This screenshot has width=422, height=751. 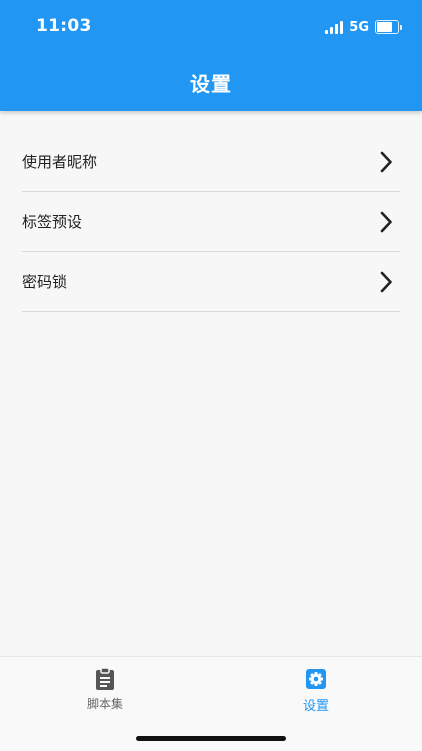 I want to click on tab-label: 设置, so click(x=315, y=706).